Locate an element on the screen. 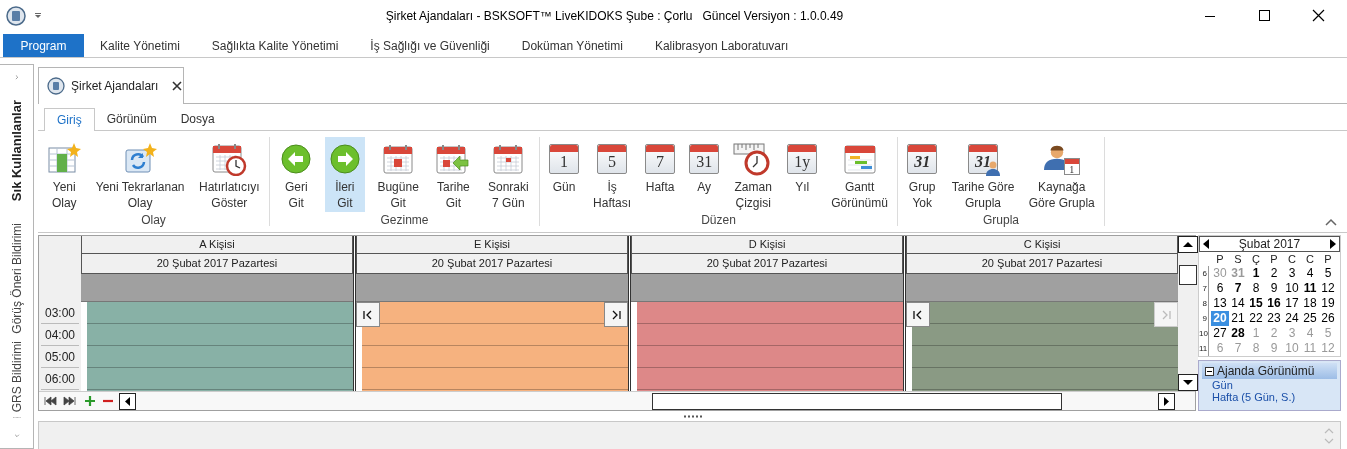 The image size is (1347, 449). add-icon is located at coordinates (90, 401).